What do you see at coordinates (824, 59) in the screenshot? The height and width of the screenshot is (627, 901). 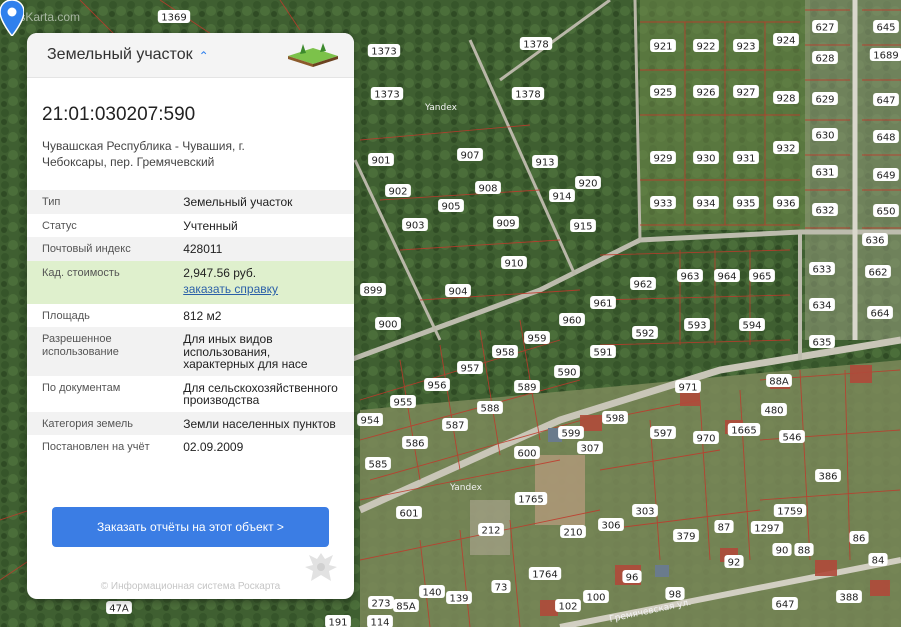 I see `parcel-label: 628` at bounding box center [824, 59].